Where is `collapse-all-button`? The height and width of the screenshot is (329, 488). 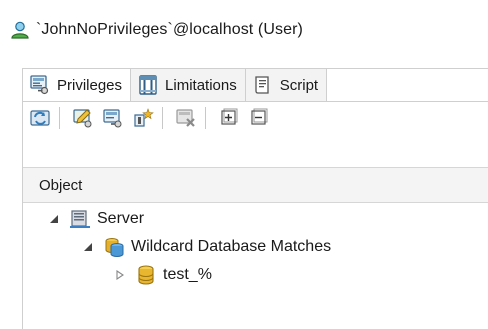 collapse-all-button is located at coordinates (259, 118).